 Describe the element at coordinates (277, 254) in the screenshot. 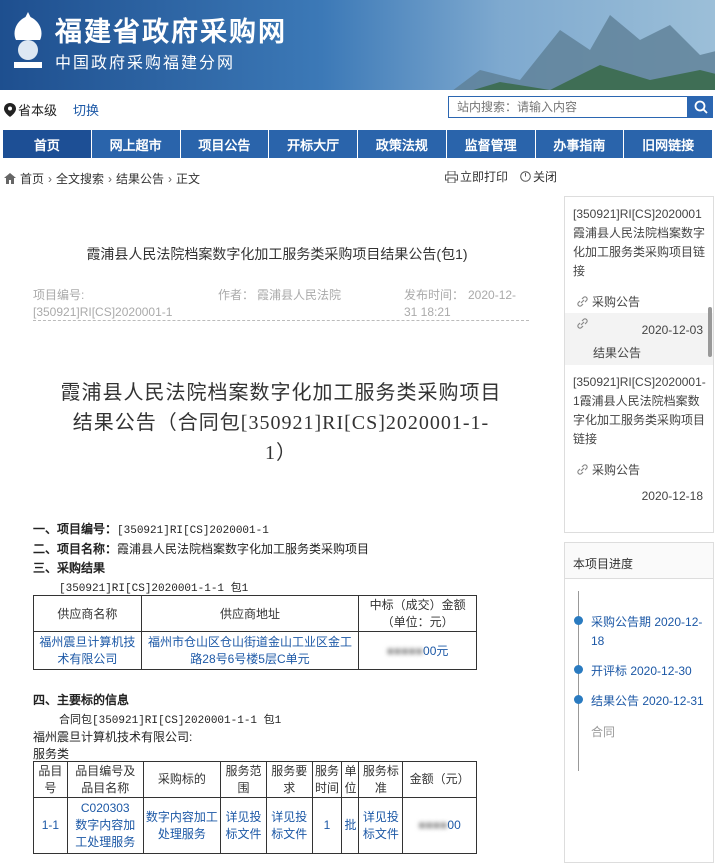

I see `page-title: 霞浦县人民法院档案数字化加工服务类采购项目结果公告(包1)` at that location.